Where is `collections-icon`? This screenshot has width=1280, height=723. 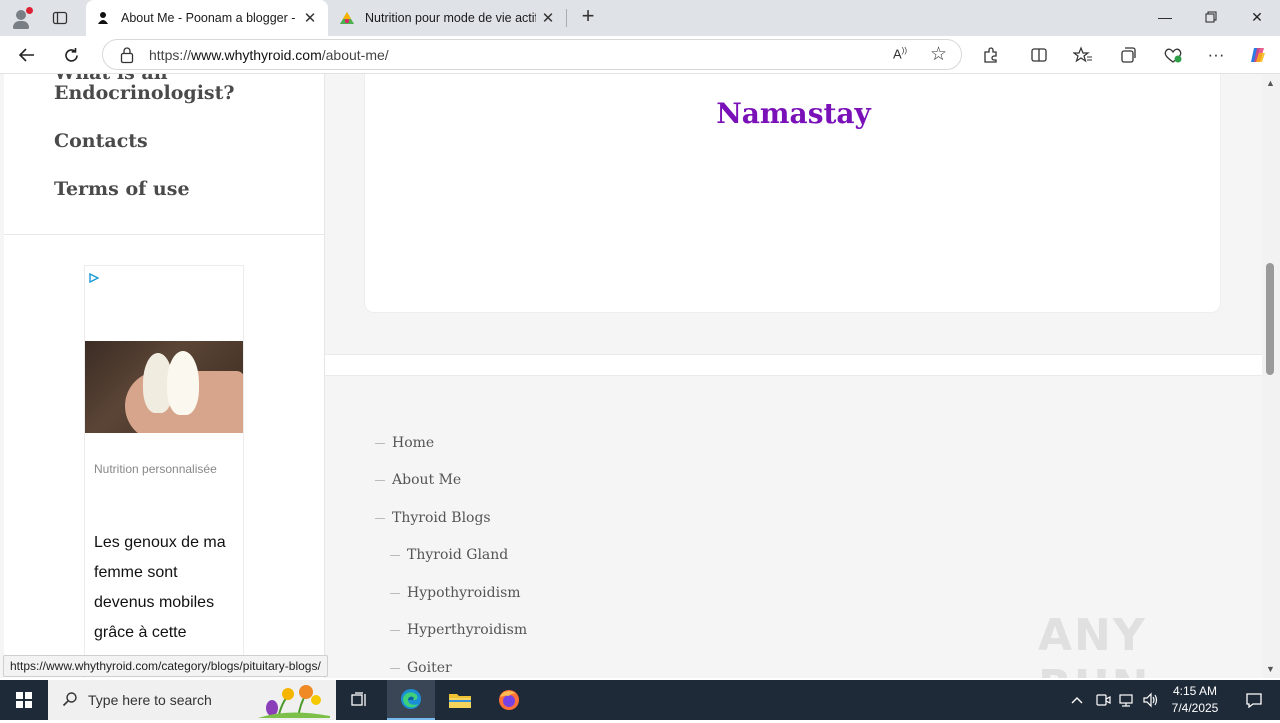
collections-icon is located at coordinates (1128, 55).